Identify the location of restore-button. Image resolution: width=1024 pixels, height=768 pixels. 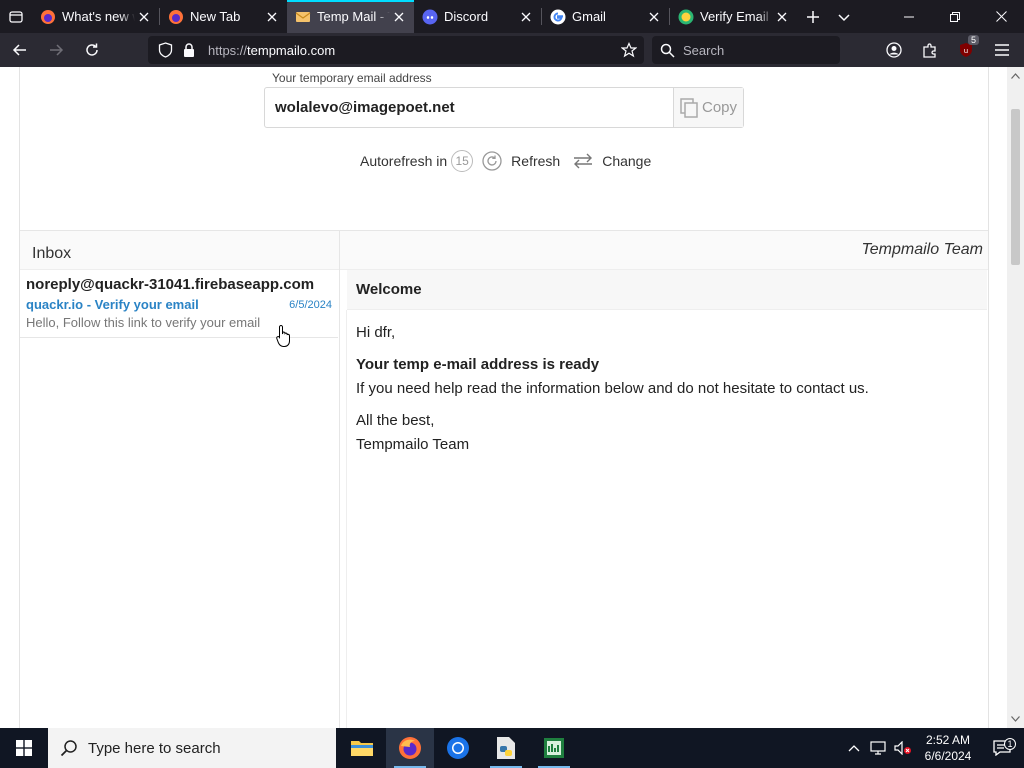
(955, 16).